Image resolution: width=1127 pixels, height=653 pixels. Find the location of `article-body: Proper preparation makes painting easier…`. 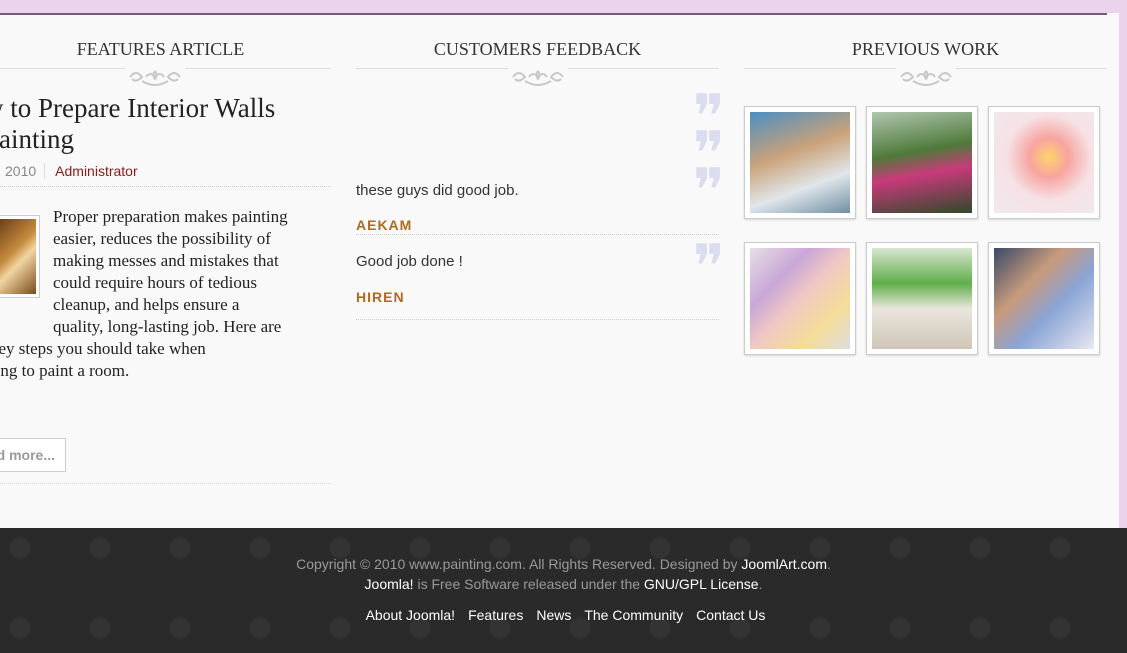

article-body: Proper preparation makes painting easier… is located at coordinates (165, 294).